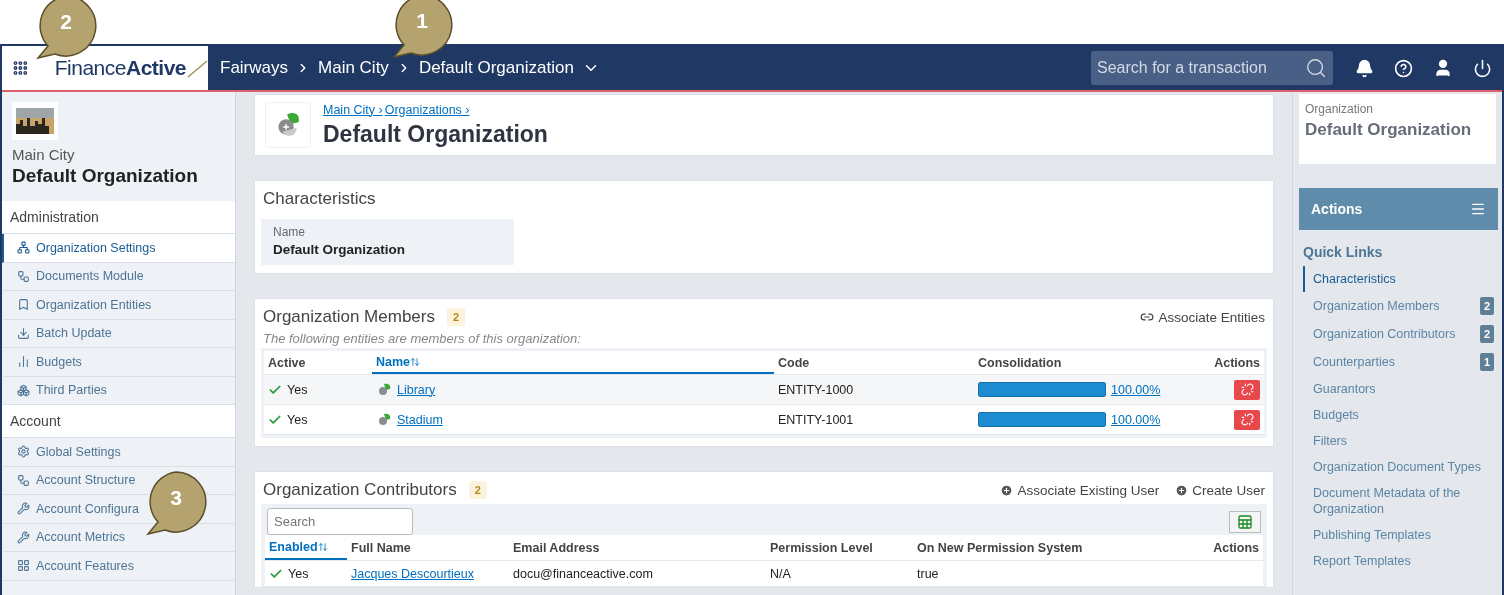 This screenshot has height=595, width=1504. What do you see at coordinates (1402, 334) in the screenshot?
I see `quick-link: Organization Contributors 2` at bounding box center [1402, 334].